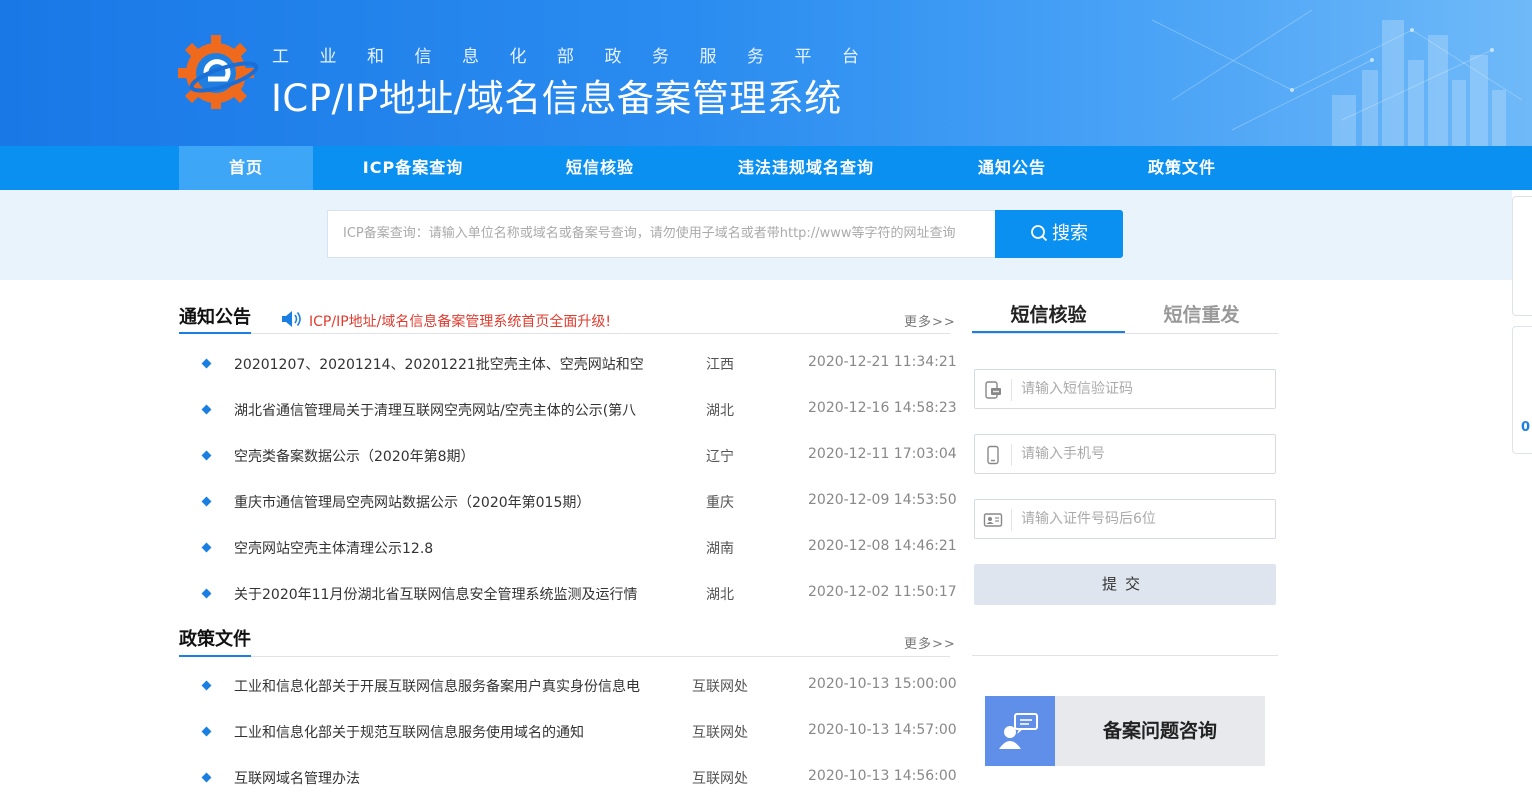  I want to click on consult-button: 备案问题咨询, so click(1125, 731).